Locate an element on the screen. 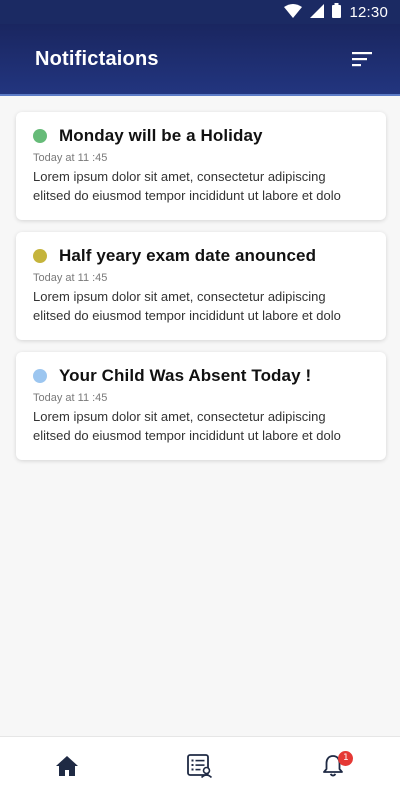 The height and width of the screenshot is (800, 400). notification-header: Monday will be a Holiday is located at coordinates (201, 136).